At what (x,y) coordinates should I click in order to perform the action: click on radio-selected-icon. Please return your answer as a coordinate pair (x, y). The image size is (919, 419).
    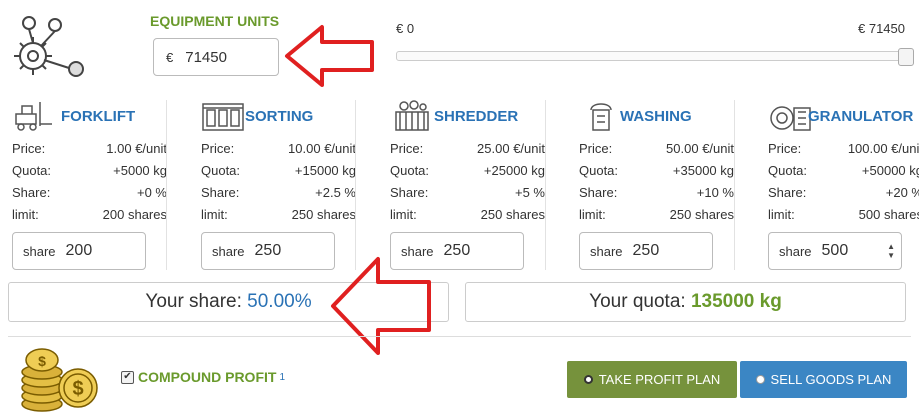
    Looking at the image, I should click on (588, 379).